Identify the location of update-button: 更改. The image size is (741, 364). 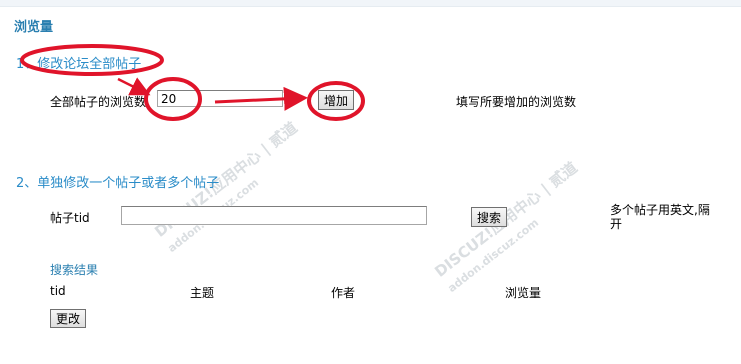
(68, 318).